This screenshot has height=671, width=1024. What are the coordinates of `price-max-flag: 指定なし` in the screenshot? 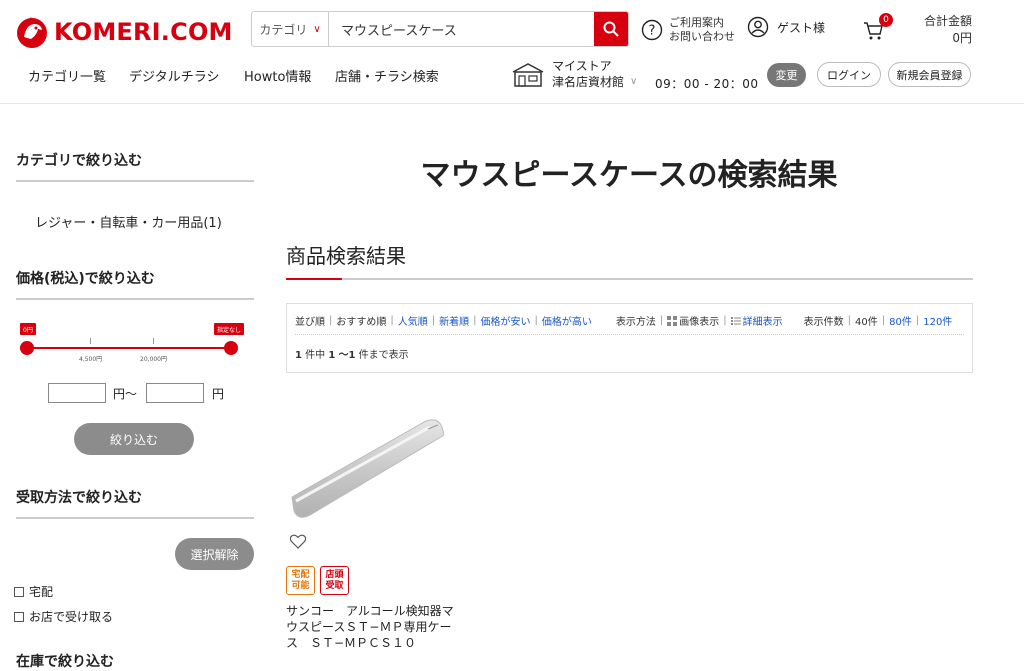 It's located at (229, 329).